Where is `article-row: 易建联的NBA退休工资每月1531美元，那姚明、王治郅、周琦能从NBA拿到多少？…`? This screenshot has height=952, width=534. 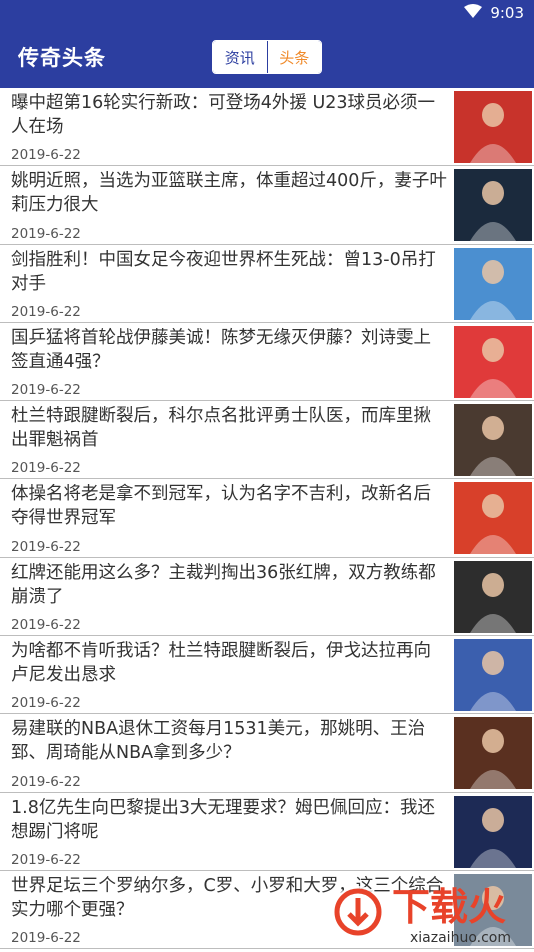
article-row: 易建联的NBA退休工资每月1531美元，那姚明、王治郅、周琦能从NBA拿到多少？… is located at coordinates (267, 753).